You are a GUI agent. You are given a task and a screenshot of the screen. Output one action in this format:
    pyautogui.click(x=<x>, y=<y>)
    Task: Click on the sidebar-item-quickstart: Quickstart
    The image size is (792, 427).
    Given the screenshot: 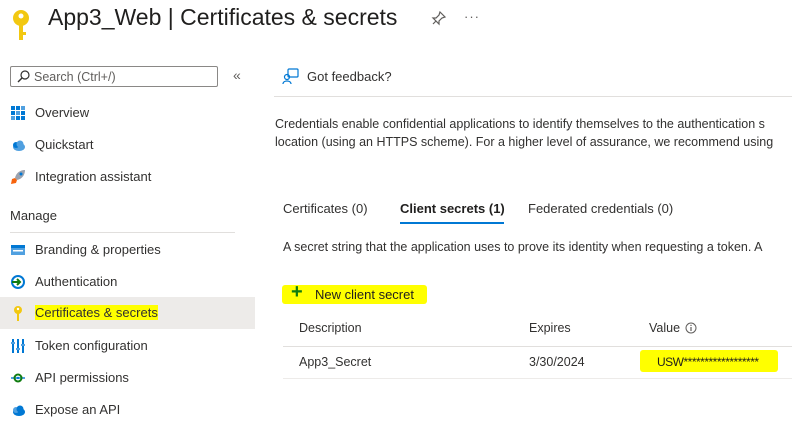 What is the action you would take?
    pyautogui.click(x=127, y=145)
    